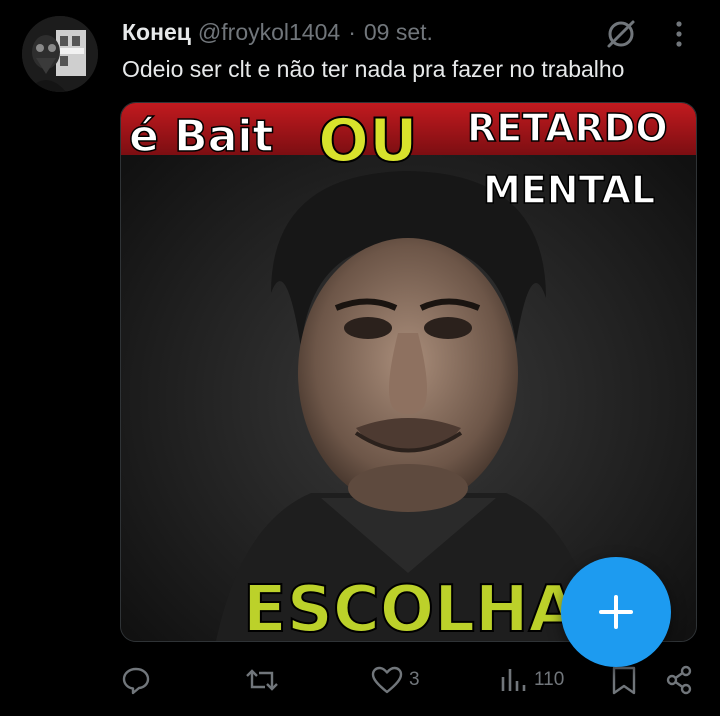 Image resolution: width=720 pixels, height=716 pixels. Describe the element at coordinates (531, 680) in the screenshot. I see `views-button: 110` at that location.